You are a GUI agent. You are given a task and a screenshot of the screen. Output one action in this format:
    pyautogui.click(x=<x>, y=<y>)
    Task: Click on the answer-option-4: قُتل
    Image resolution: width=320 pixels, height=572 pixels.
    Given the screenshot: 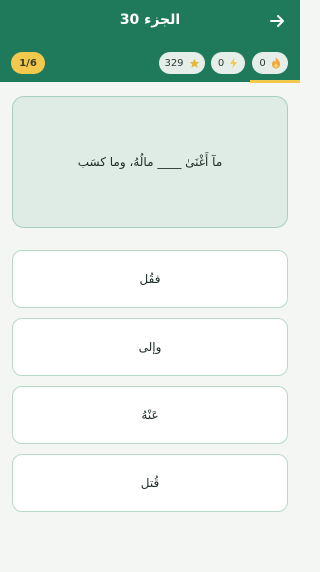 What is the action you would take?
    pyautogui.click(x=150, y=483)
    